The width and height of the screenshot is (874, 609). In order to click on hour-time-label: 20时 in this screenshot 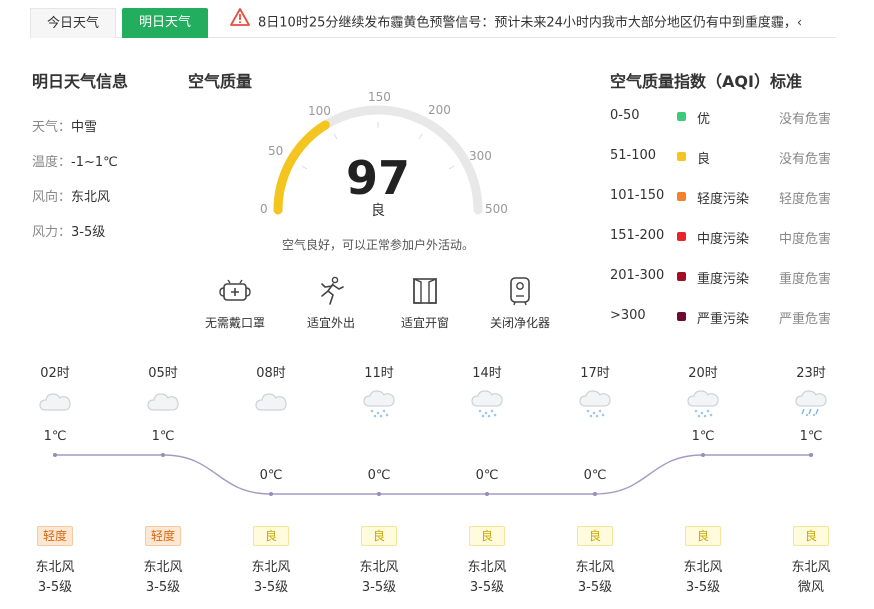, I will do `click(703, 373)`.